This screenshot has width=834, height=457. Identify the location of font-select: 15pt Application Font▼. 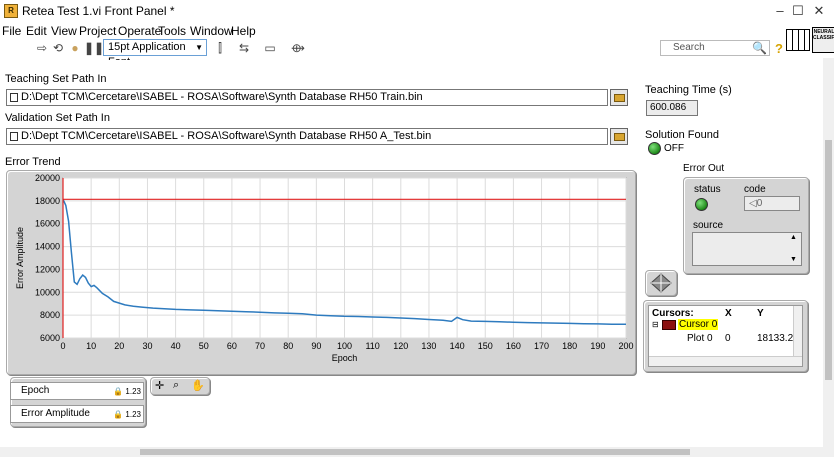
(155, 53).